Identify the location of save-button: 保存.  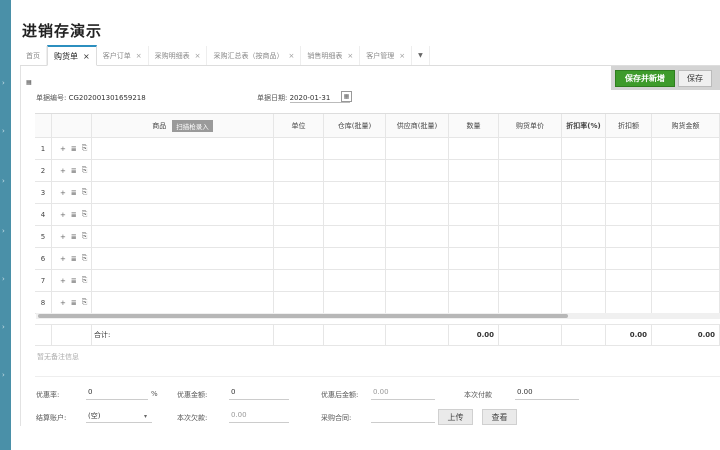
(695, 78).